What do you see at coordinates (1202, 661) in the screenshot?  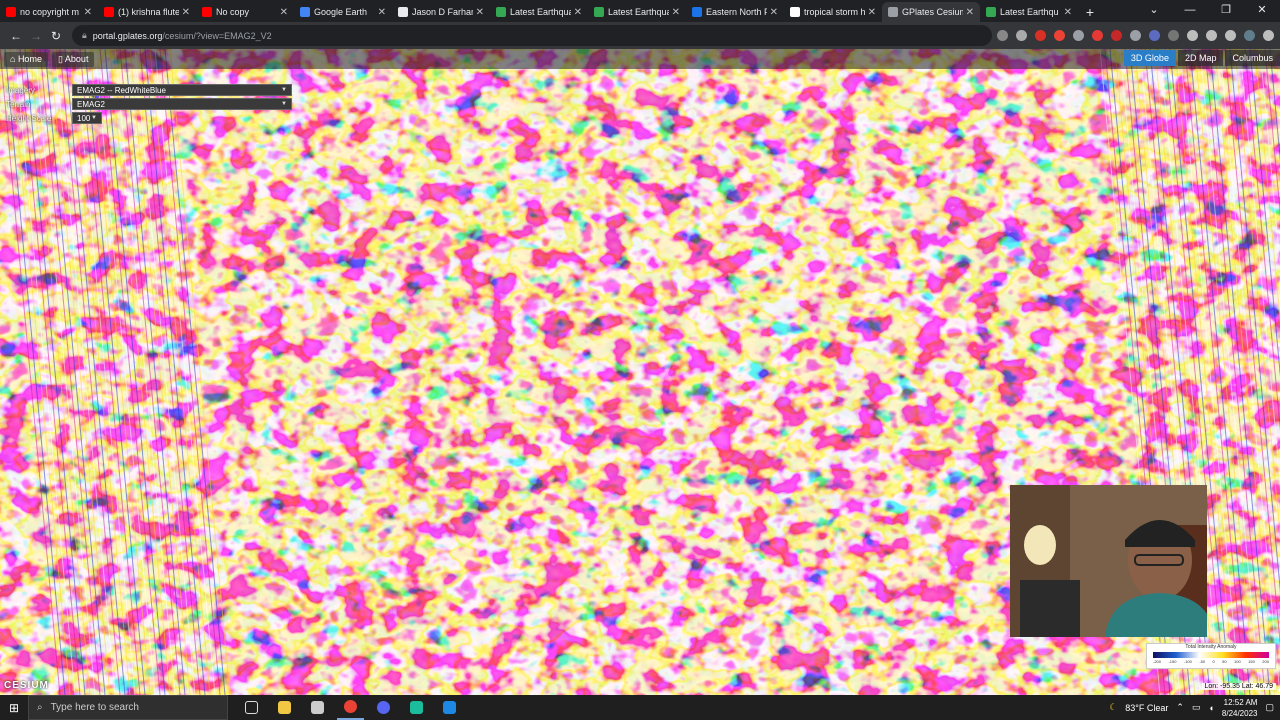 I see `legend-tick-label: -50` at bounding box center [1202, 661].